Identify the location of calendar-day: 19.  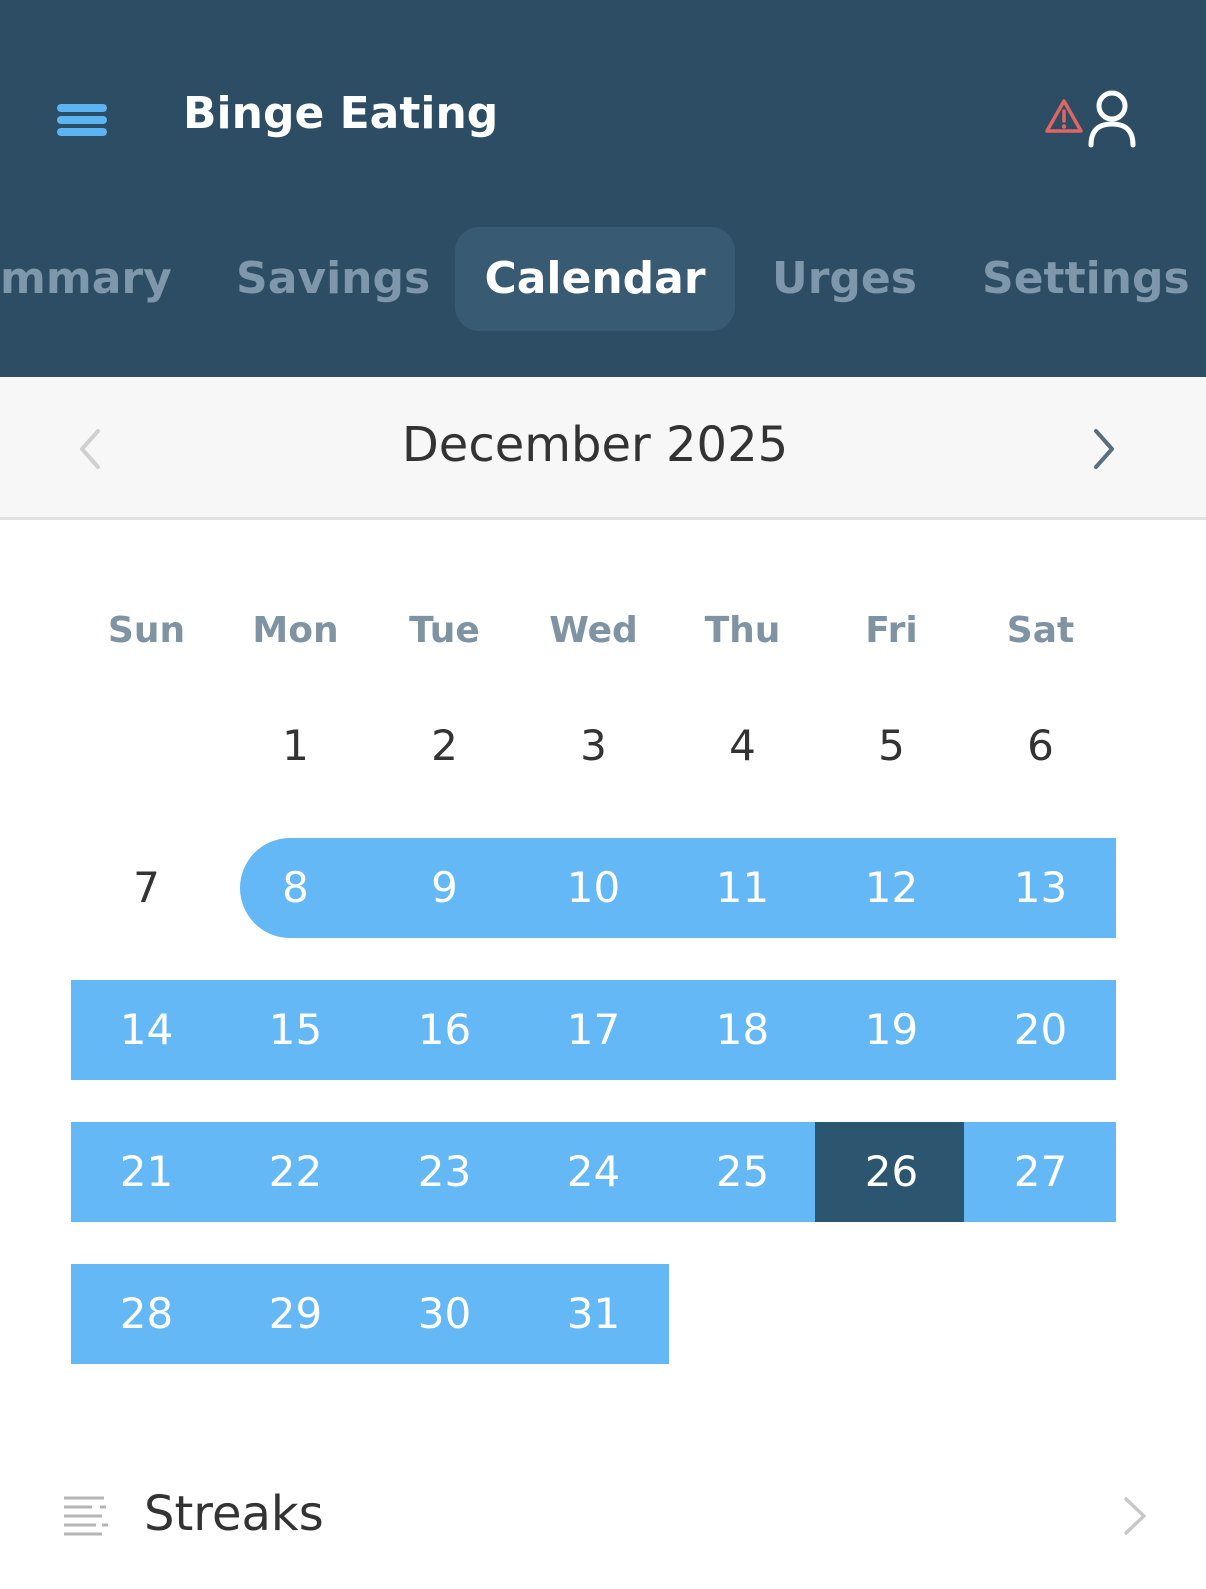
(891, 1030).